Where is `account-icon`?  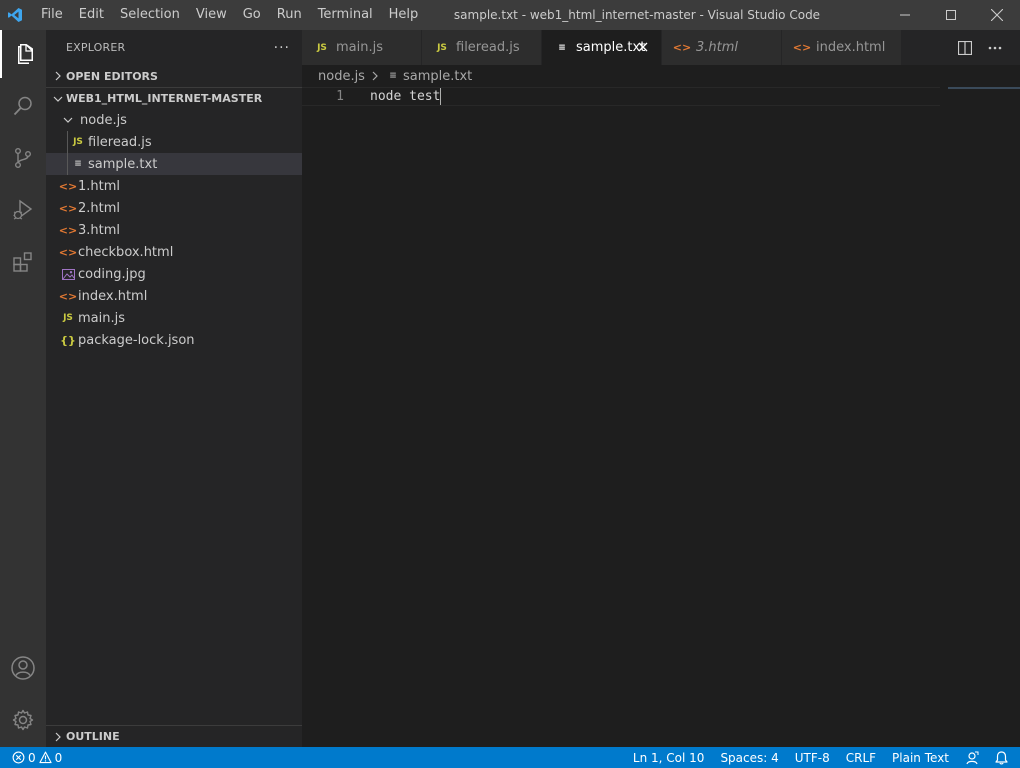
account-icon is located at coordinates (23, 668).